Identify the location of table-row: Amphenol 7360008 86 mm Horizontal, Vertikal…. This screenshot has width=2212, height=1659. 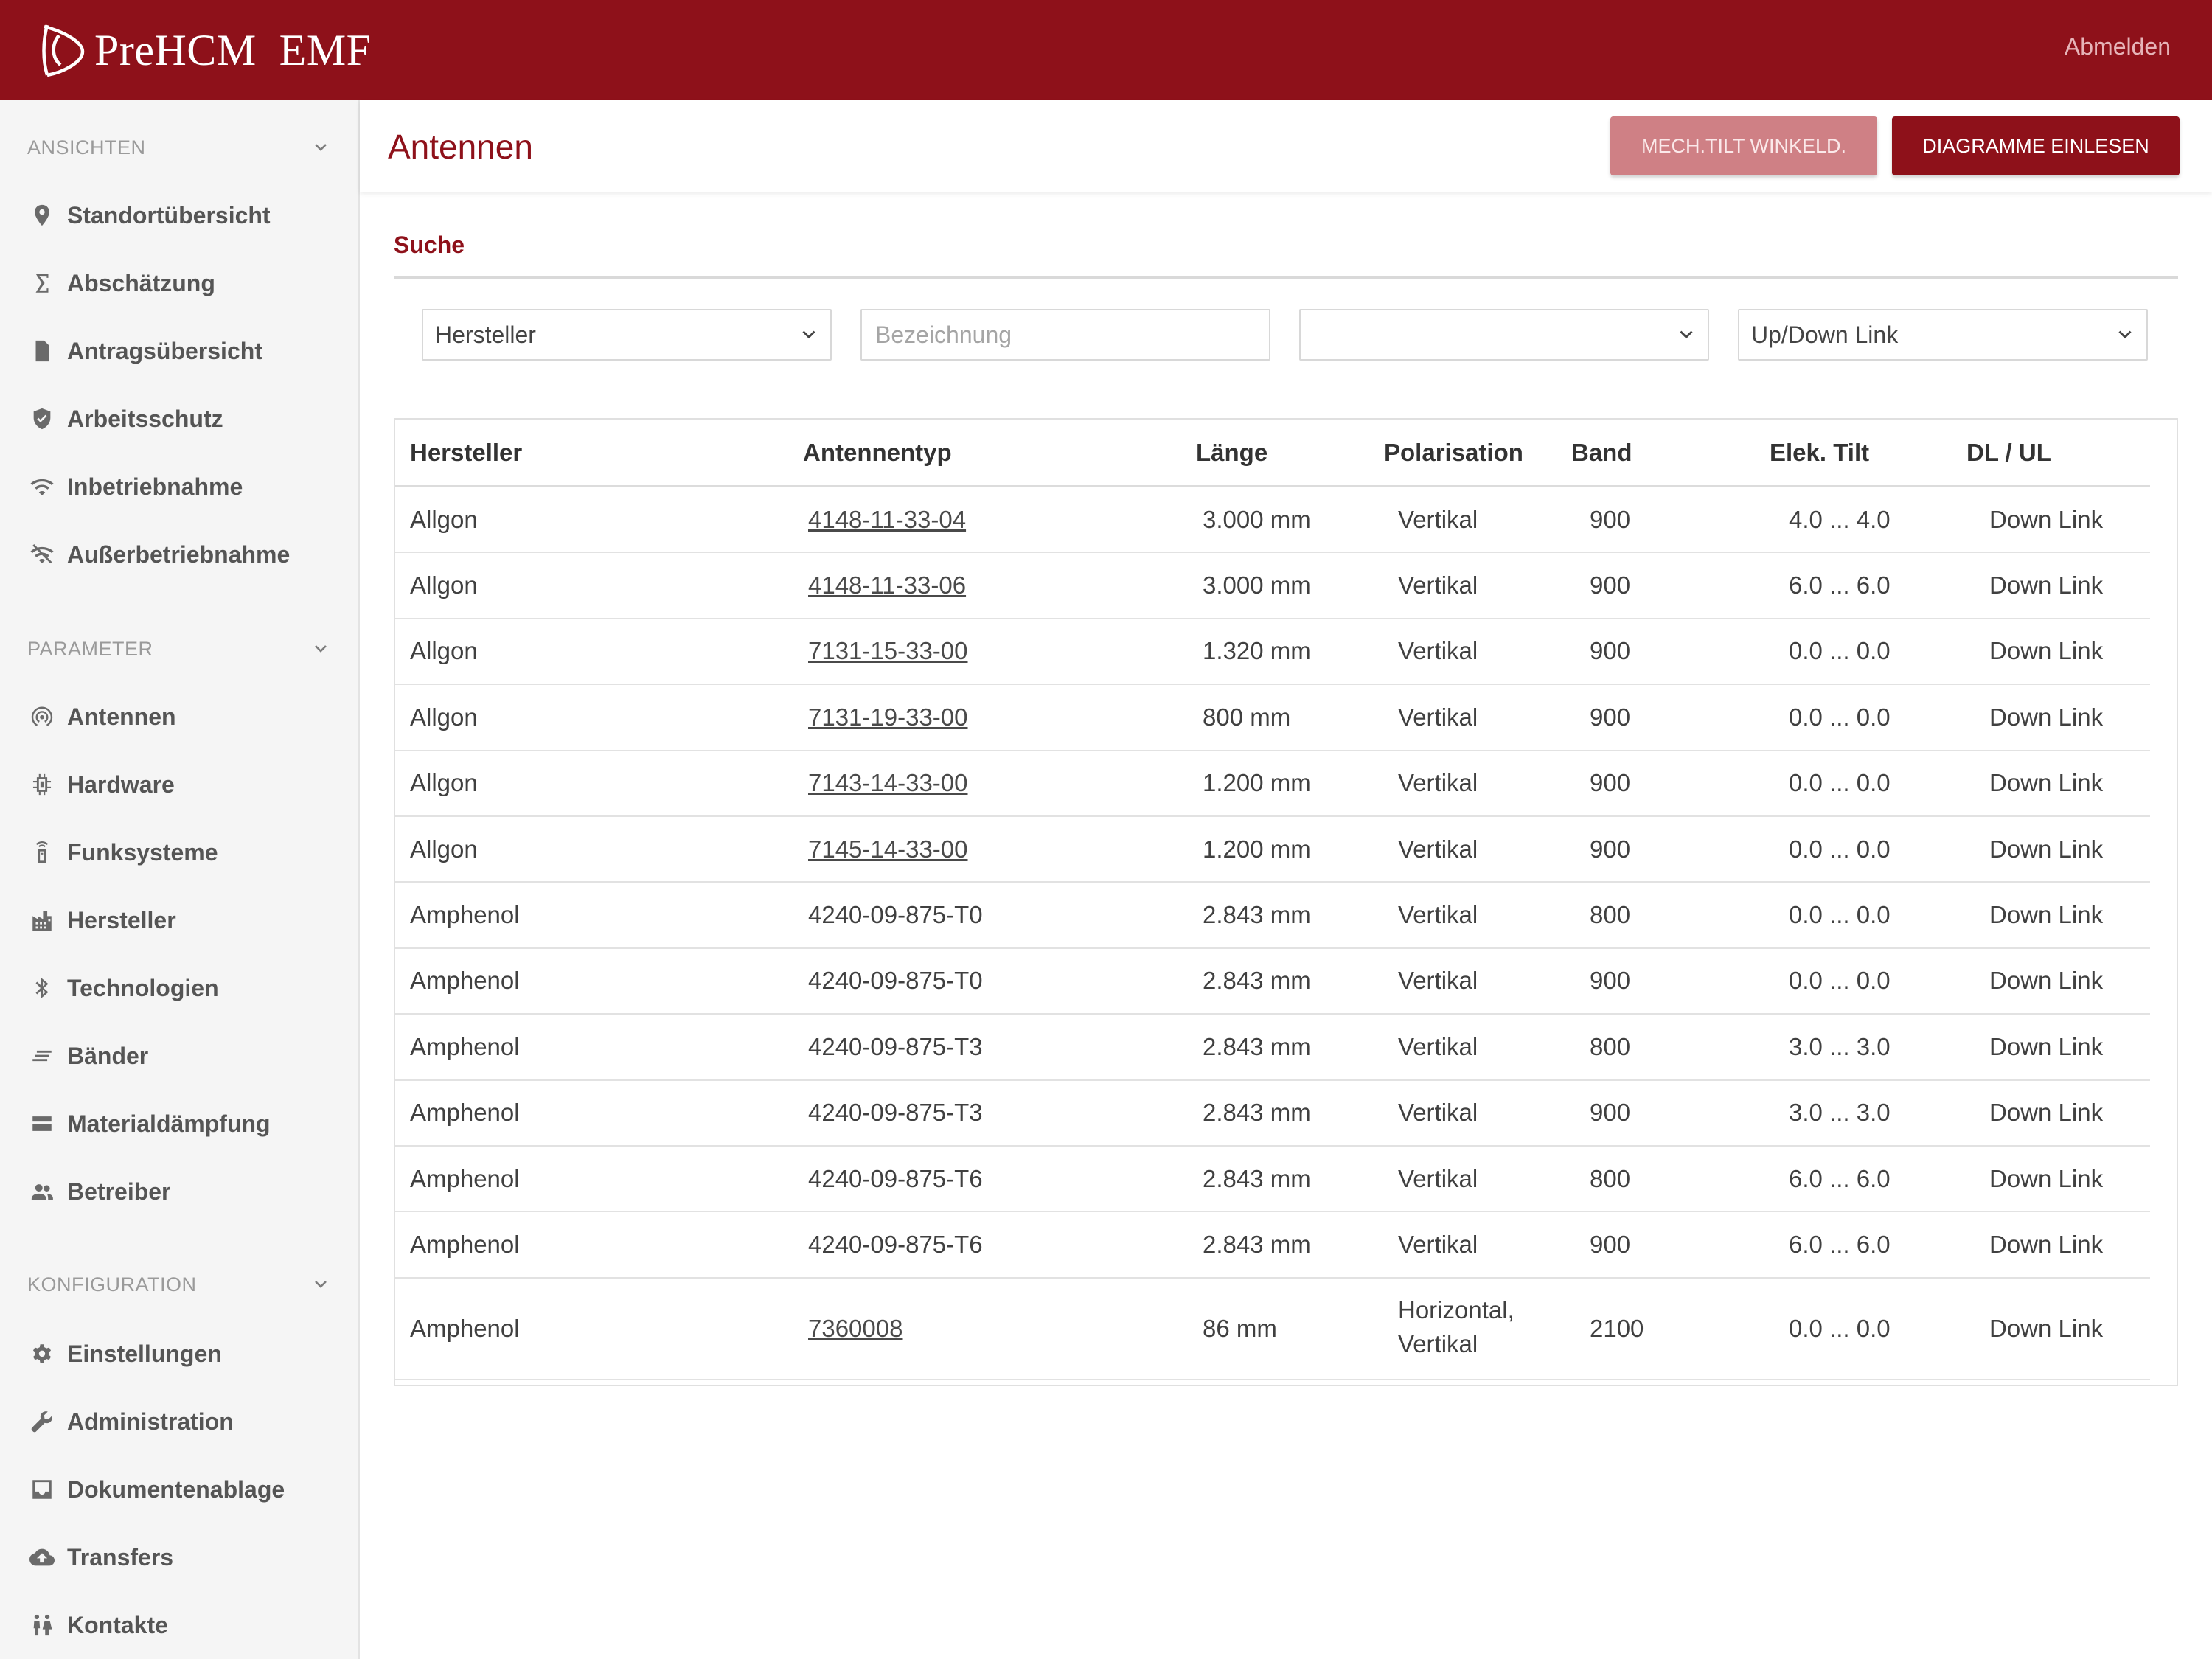
(1272, 1329).